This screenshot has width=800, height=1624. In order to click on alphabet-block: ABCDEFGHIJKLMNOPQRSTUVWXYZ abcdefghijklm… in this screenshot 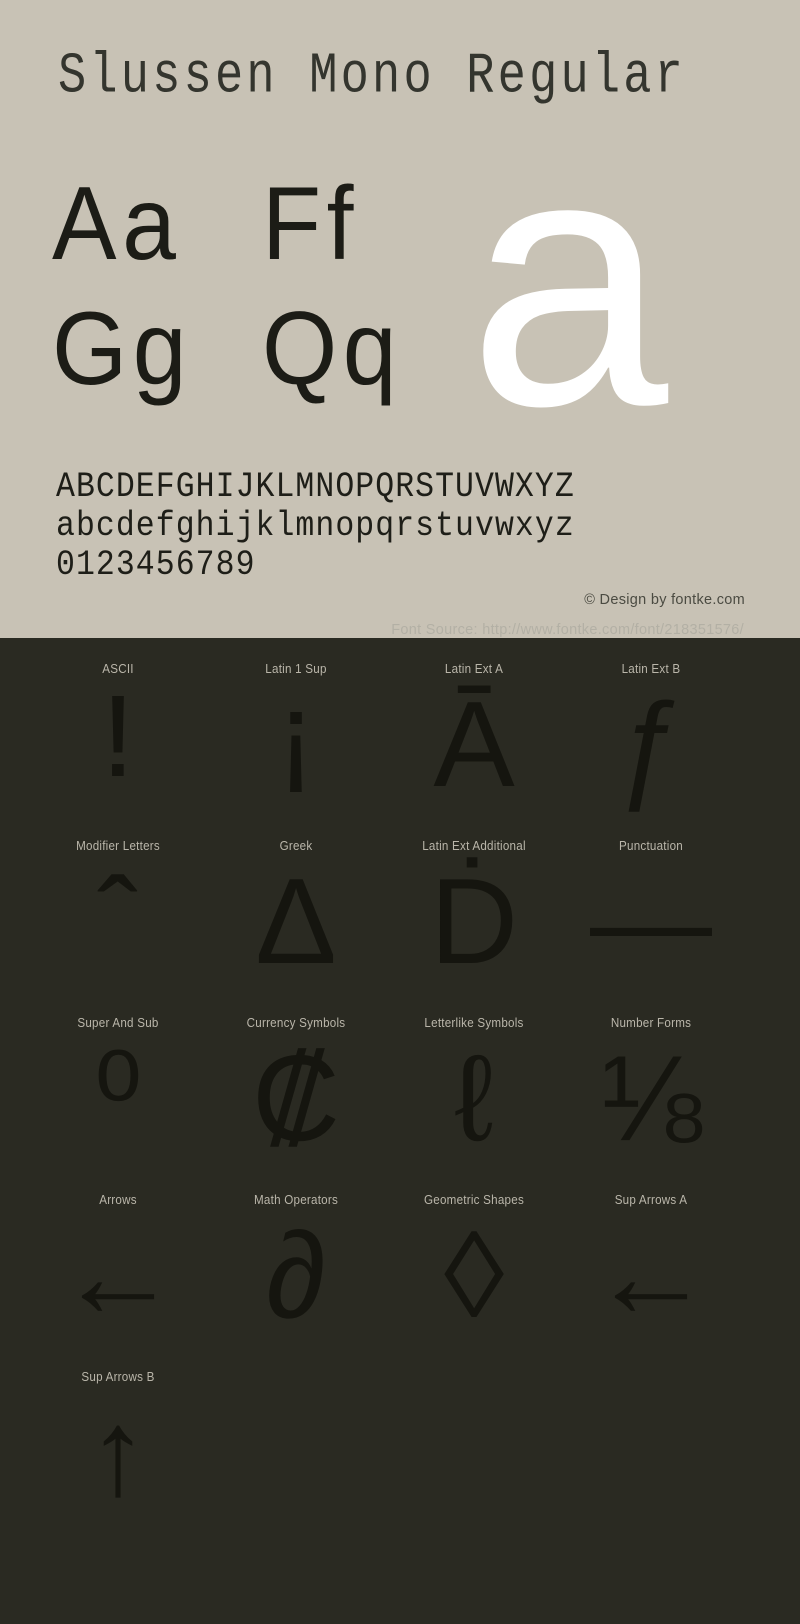, I will do `click(406, 525)`.